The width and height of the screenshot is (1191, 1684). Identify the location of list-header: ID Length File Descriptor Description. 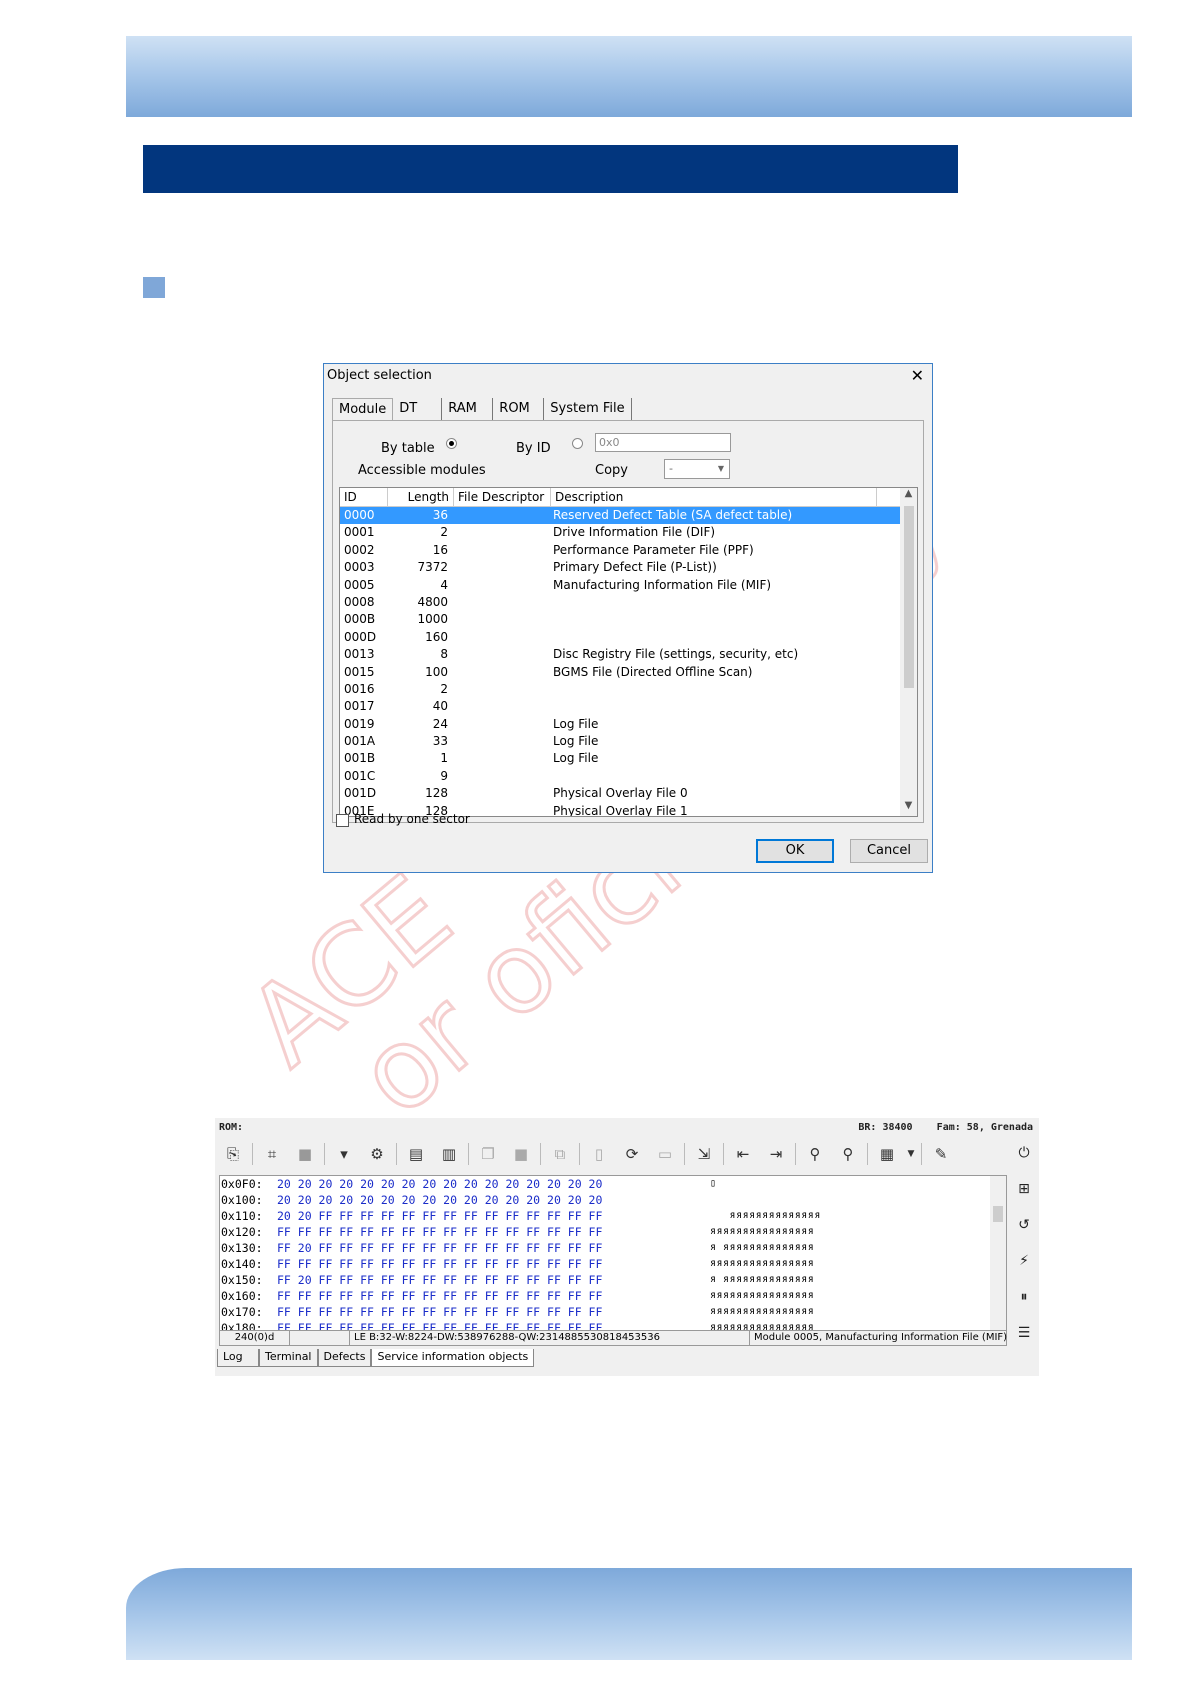
(628, 497).